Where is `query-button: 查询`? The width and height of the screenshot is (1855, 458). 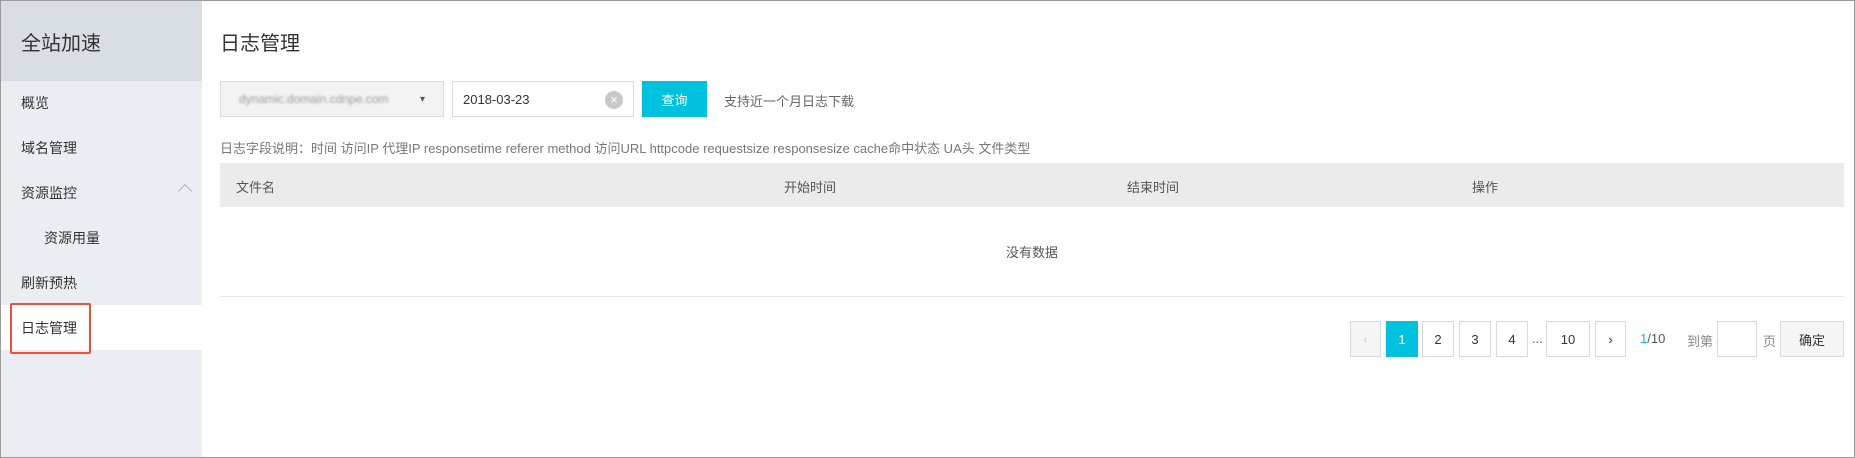 query-button: 查询 is located at coordinates (674, 99).